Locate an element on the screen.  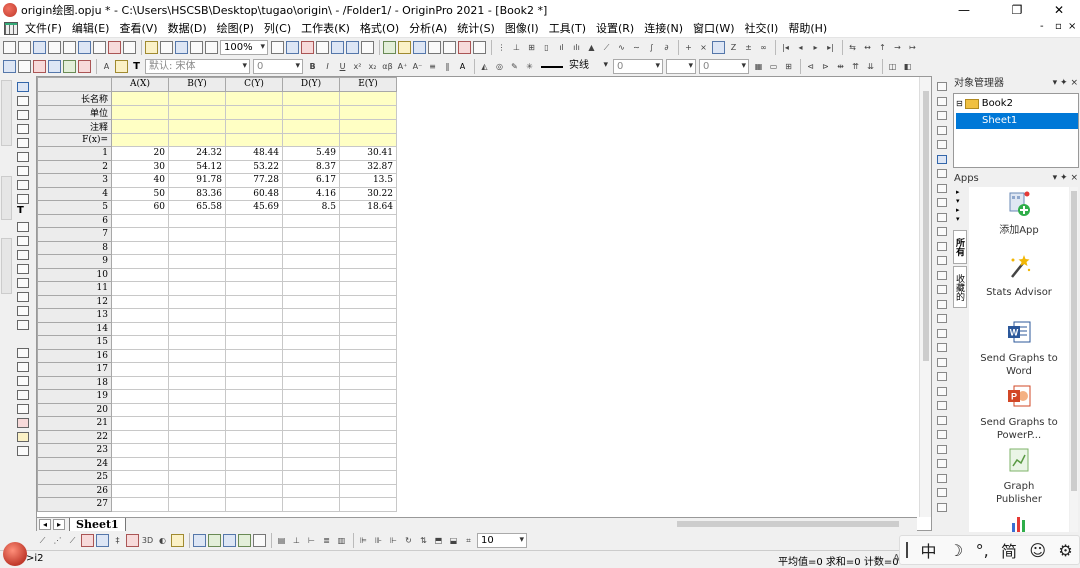
menu-connect: 连接(N) is located at coordinates (663, 28).